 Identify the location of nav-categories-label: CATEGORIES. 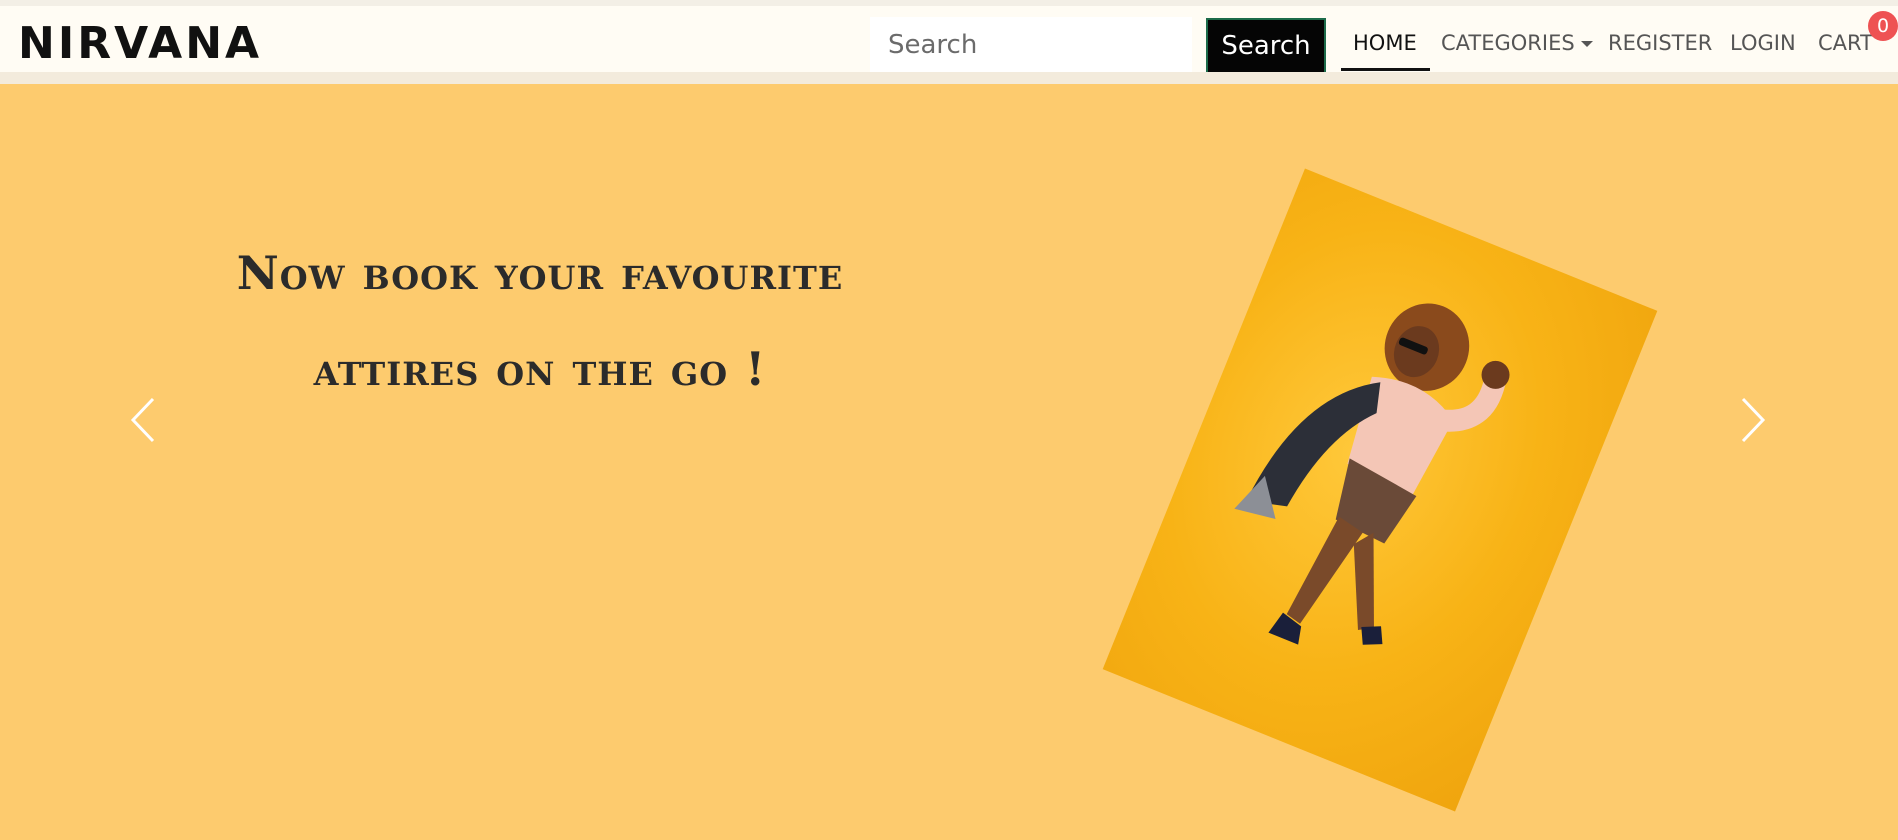
(1508, 43).